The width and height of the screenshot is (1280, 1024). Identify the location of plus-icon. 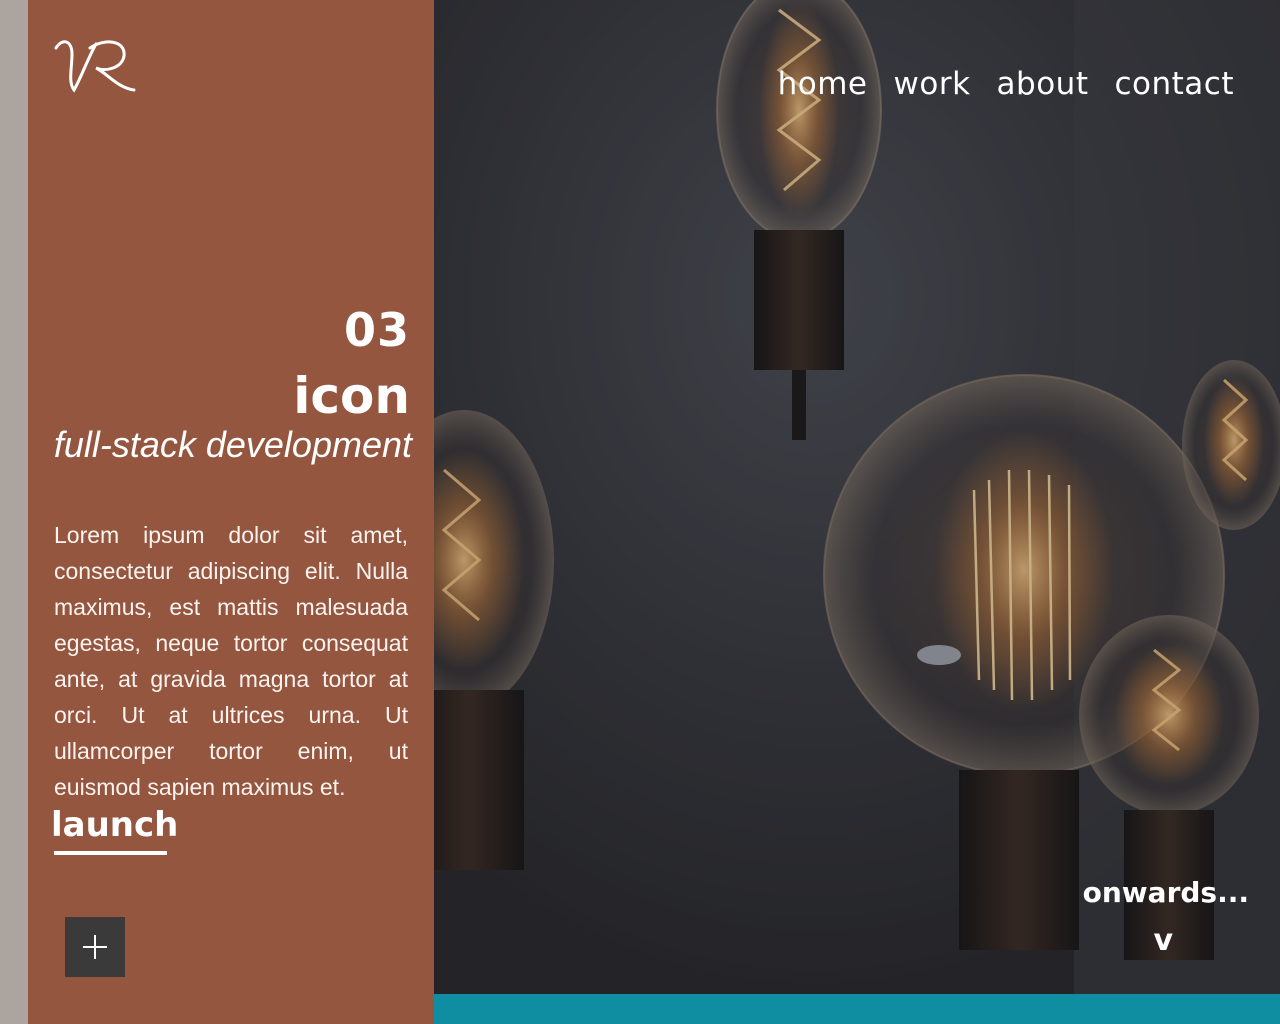
(95, 947).